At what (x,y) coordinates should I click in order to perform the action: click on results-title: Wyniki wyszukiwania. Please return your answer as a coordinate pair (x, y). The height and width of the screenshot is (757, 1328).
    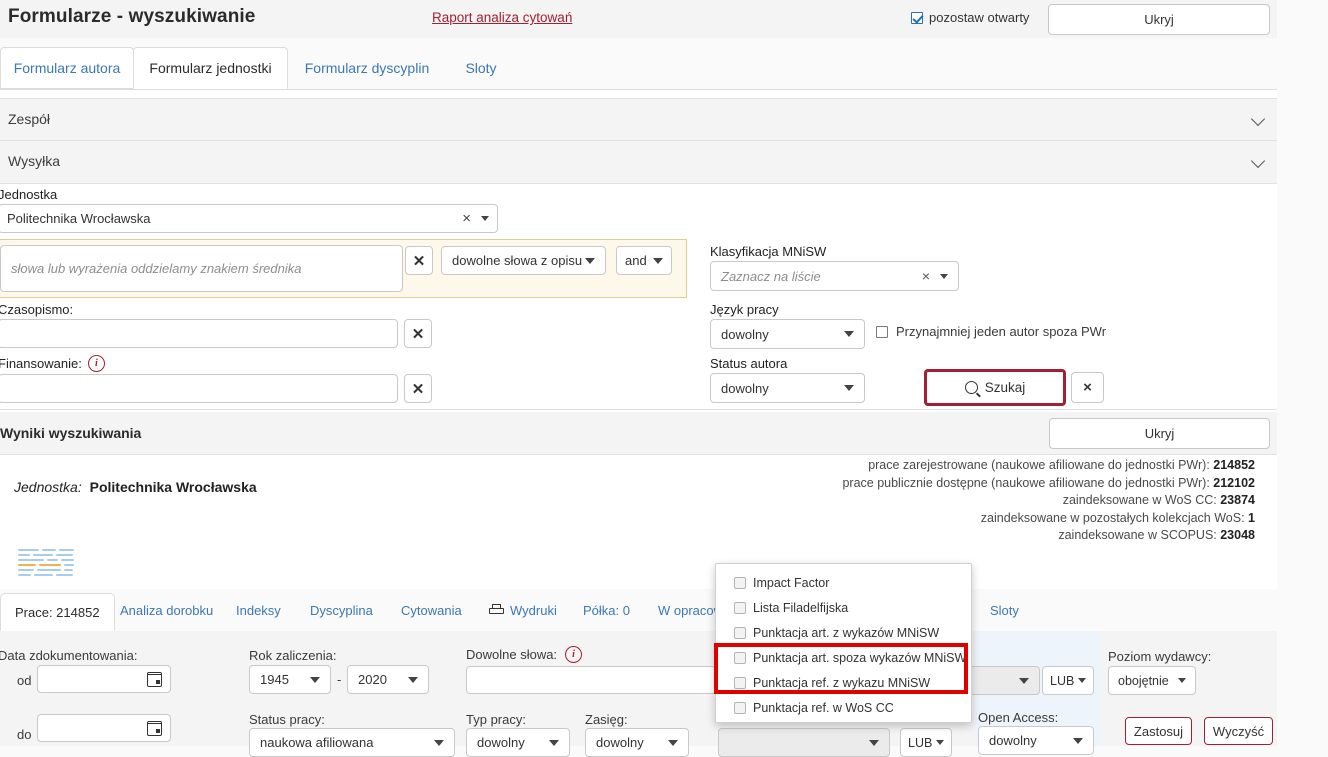
    Looking at the image, I should click on (71, 433).